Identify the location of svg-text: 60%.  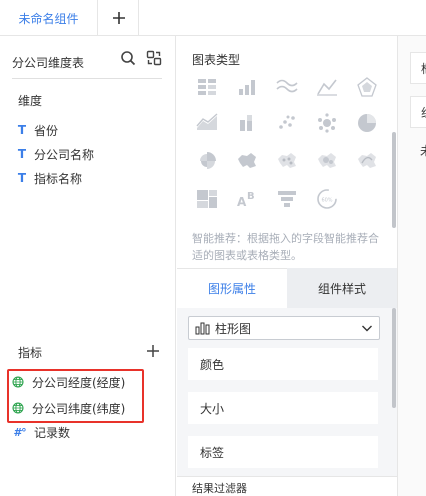
(326, 201).